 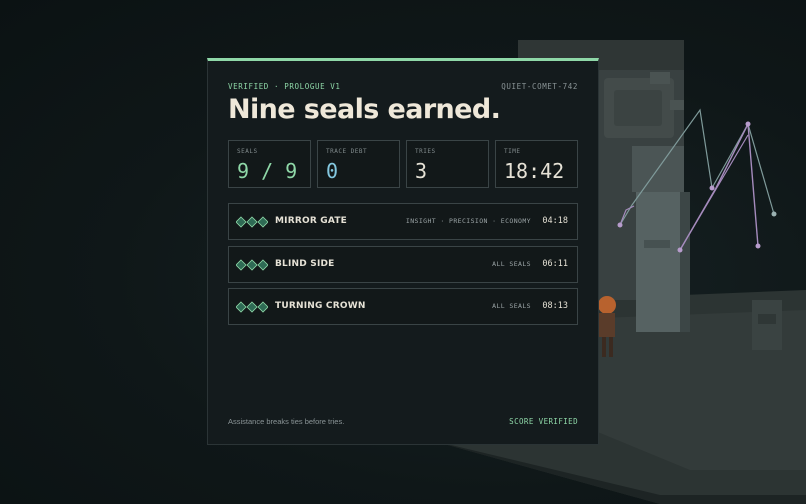 I want to click on stat-trace-debt: TRACE DEBT 0, so click(x=358, y=164).